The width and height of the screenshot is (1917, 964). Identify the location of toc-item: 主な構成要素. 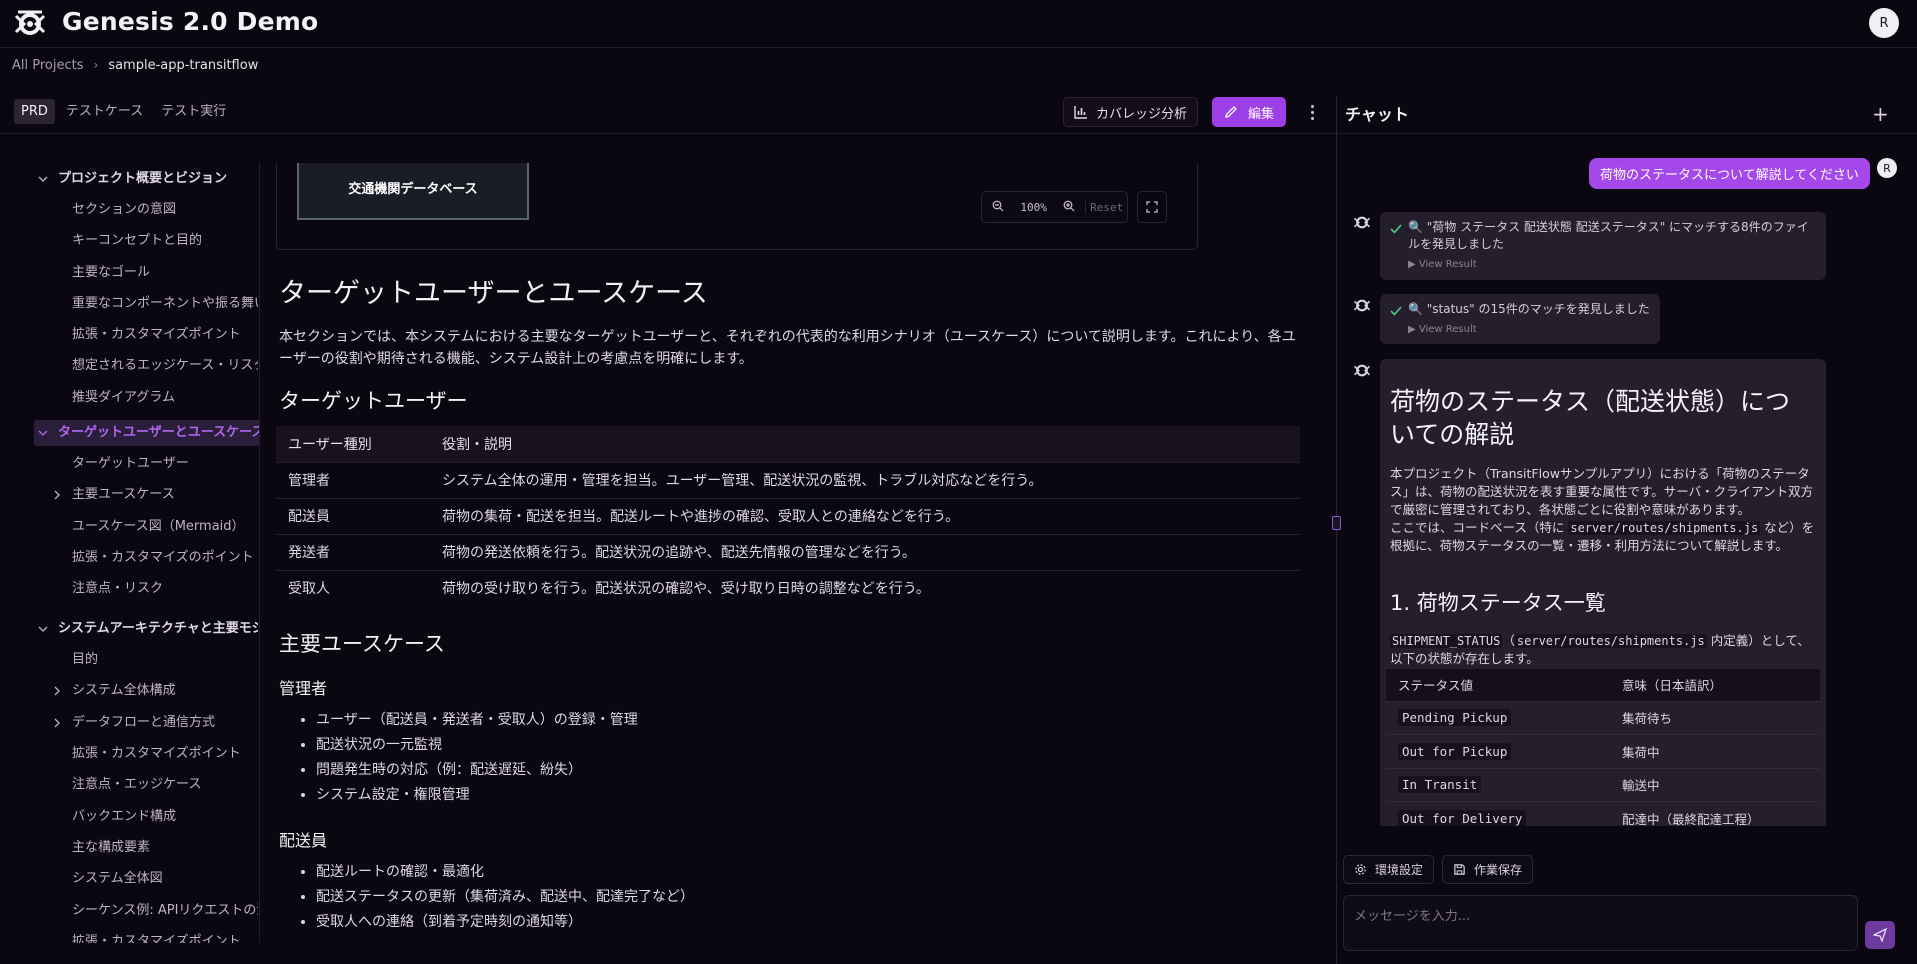
(111, 848).